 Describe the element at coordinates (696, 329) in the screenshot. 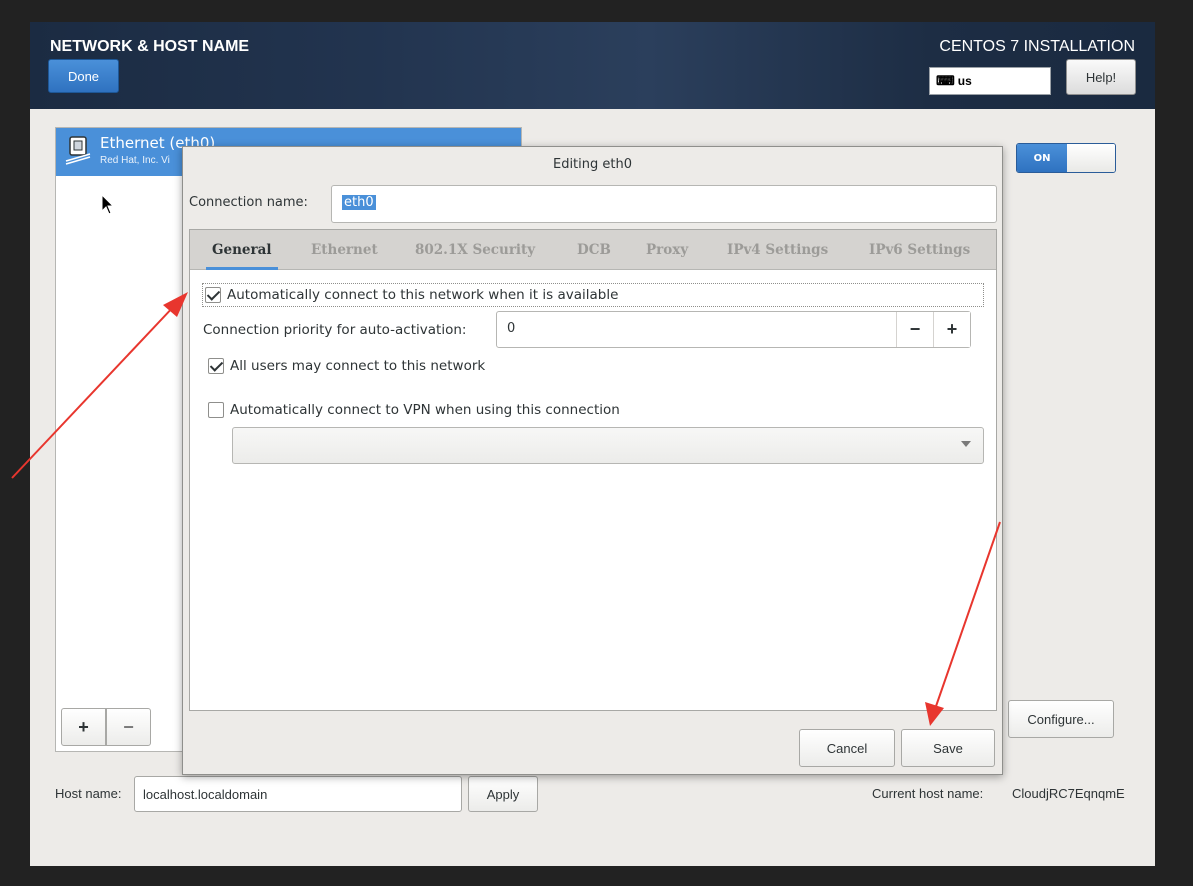

I see `priority-value: 0` at that location.